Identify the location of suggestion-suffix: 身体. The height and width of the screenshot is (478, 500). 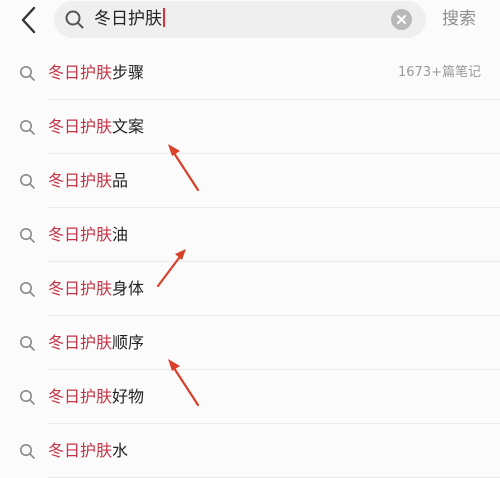
(128, 288).